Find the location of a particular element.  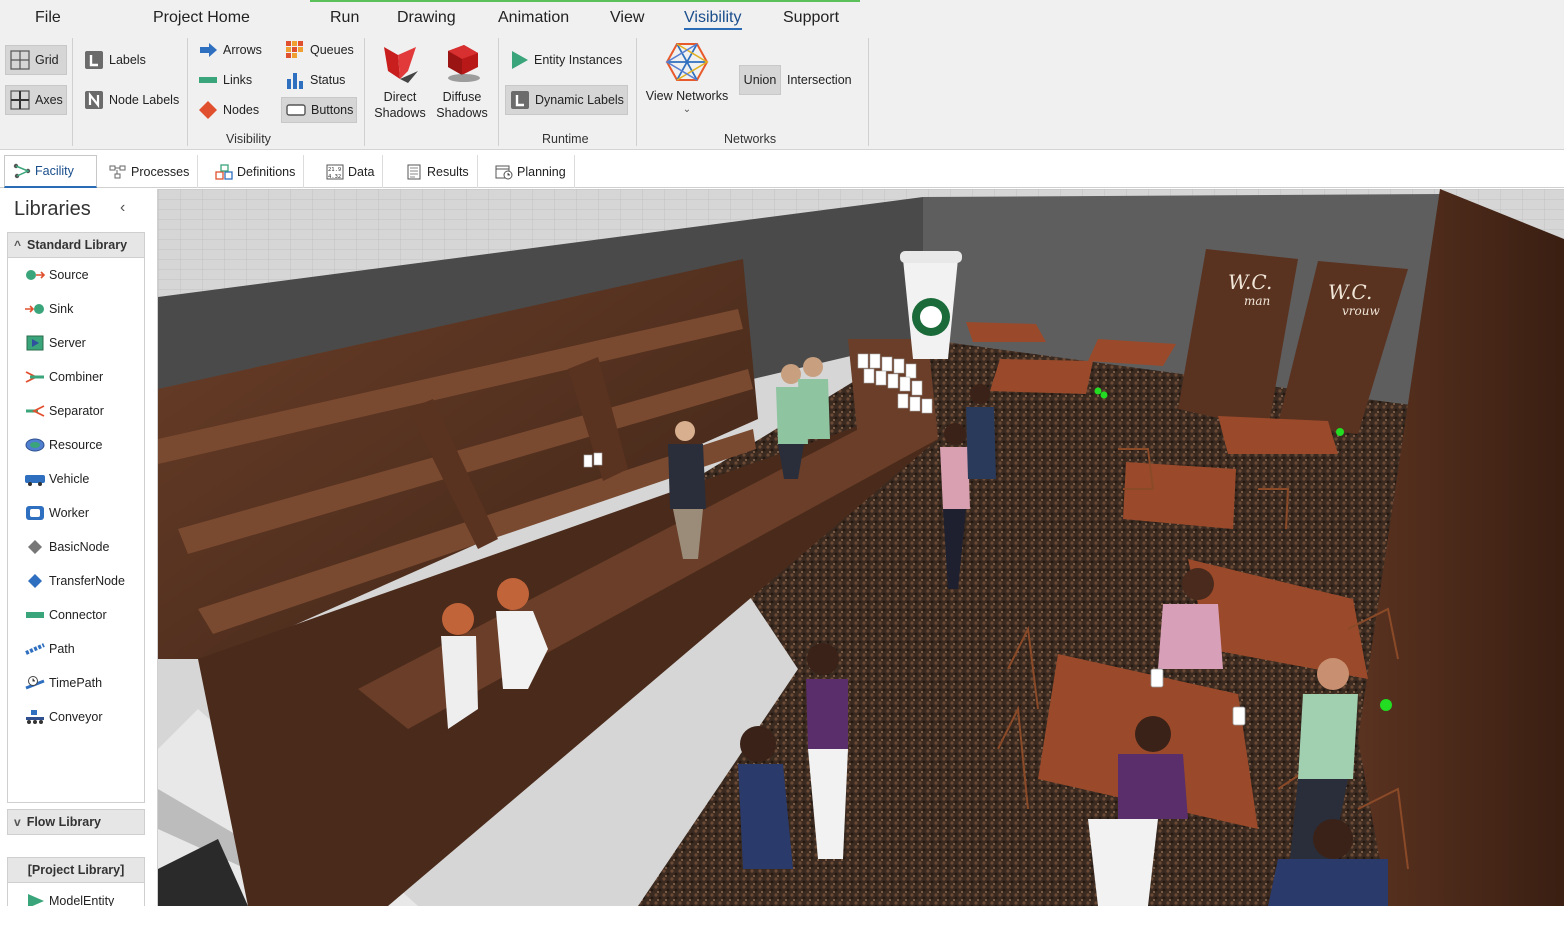

status-label: Status is located at coordinates (328, 80).